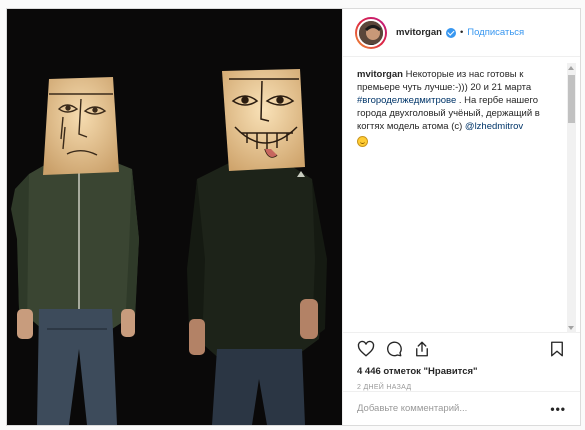 The image size is (585, 430). Describe the element at coordinates (558, 409) in the screenshot. I see `more-options-button: •••` at that location.